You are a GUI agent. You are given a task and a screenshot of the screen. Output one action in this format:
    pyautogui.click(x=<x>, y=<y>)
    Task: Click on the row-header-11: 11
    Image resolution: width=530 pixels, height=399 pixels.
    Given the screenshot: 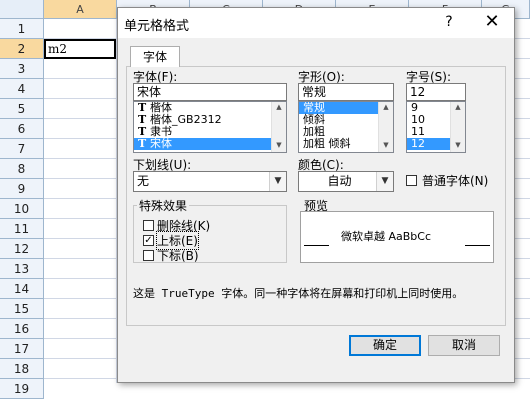 What is the action you would take?
    pyautogui.click(x=22, y=229)
    